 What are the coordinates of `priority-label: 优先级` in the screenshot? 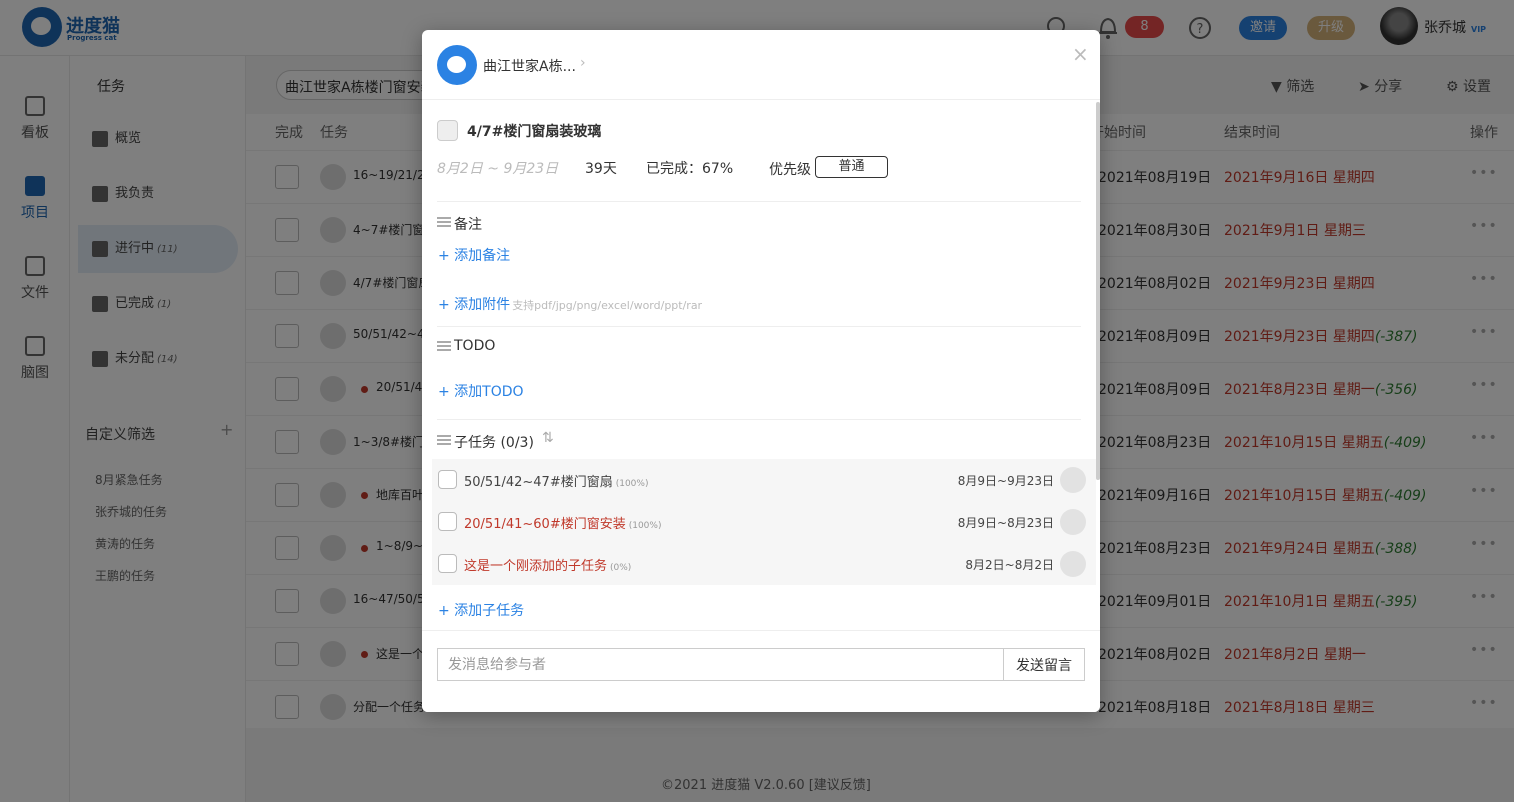 It's located at (790, 170).